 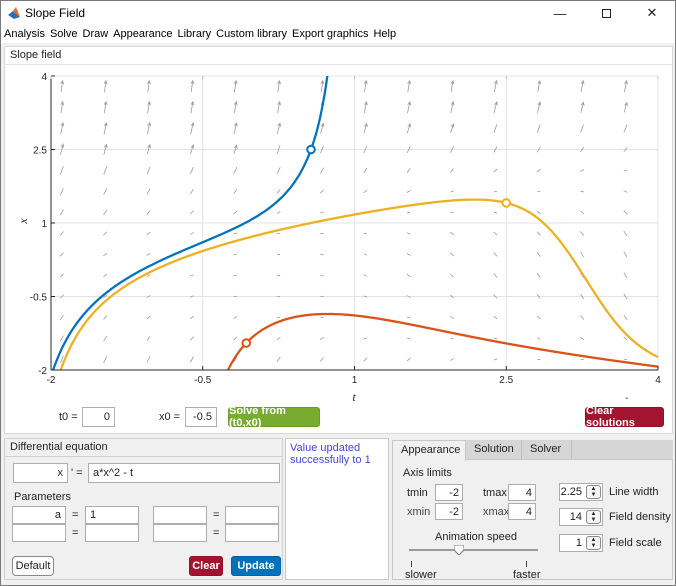 I want to click on menu-appearance: Appearance, so click(x=144, y=34).